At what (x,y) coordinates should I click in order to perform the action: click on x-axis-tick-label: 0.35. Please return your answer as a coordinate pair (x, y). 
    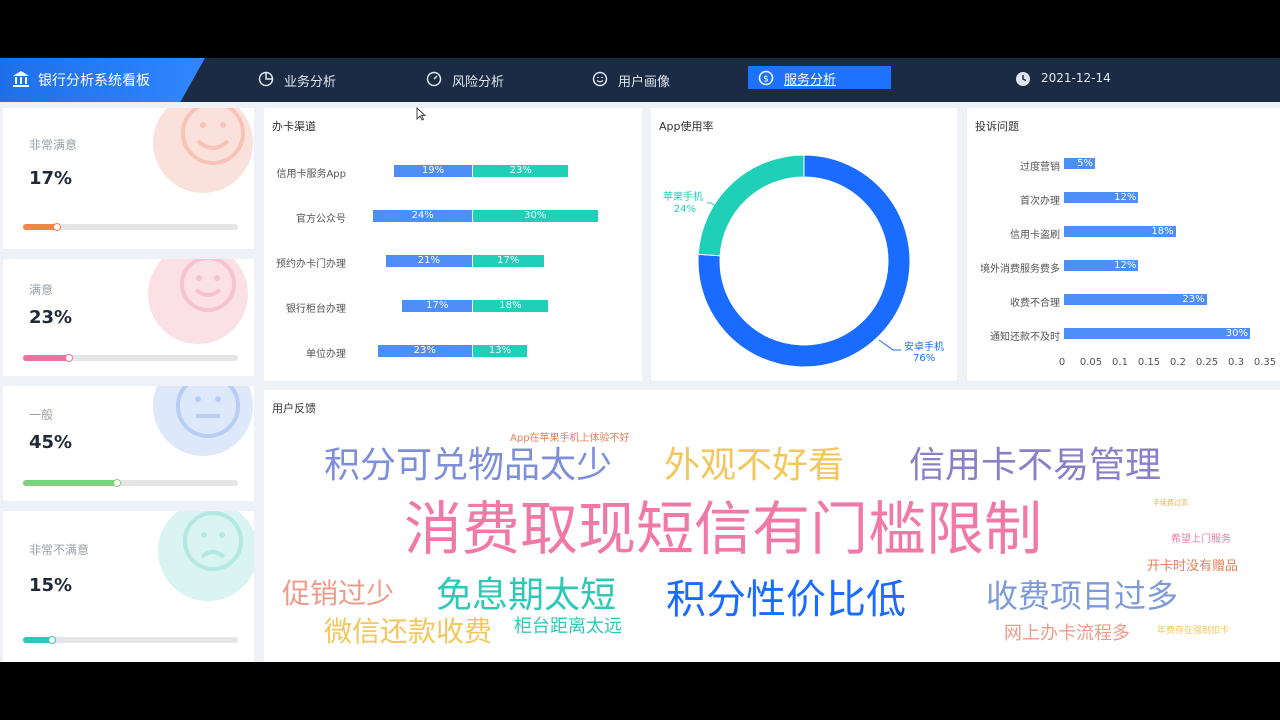
    Looking at the image, I should click on (1265, 362).